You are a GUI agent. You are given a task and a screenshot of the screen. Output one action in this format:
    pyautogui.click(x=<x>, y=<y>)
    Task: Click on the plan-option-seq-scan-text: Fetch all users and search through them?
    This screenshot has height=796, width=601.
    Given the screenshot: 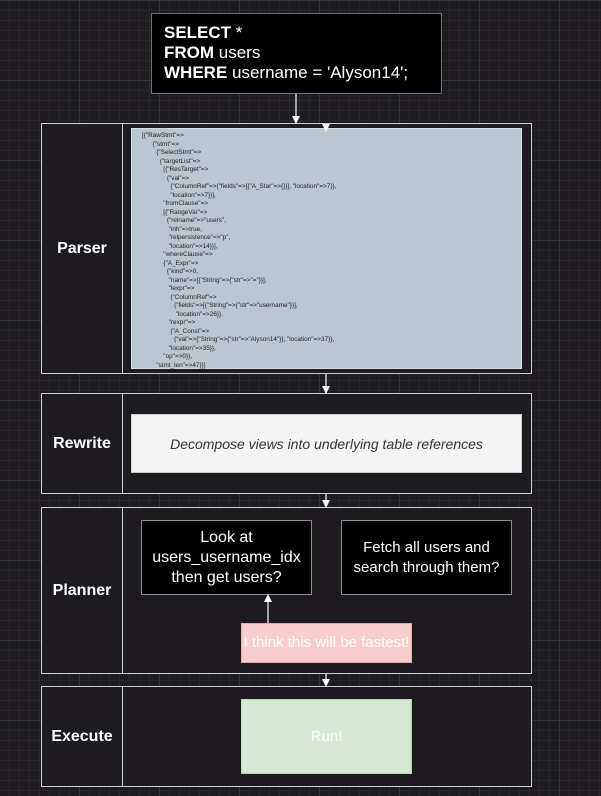 What is the action you would take?
    pyautogui.click(x=426, y=557)
    